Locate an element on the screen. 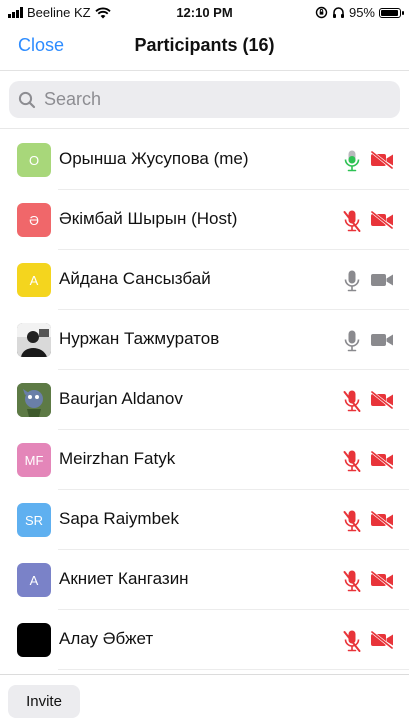  participant-row: Алау Әбжет is located at coordinates (204, 640).